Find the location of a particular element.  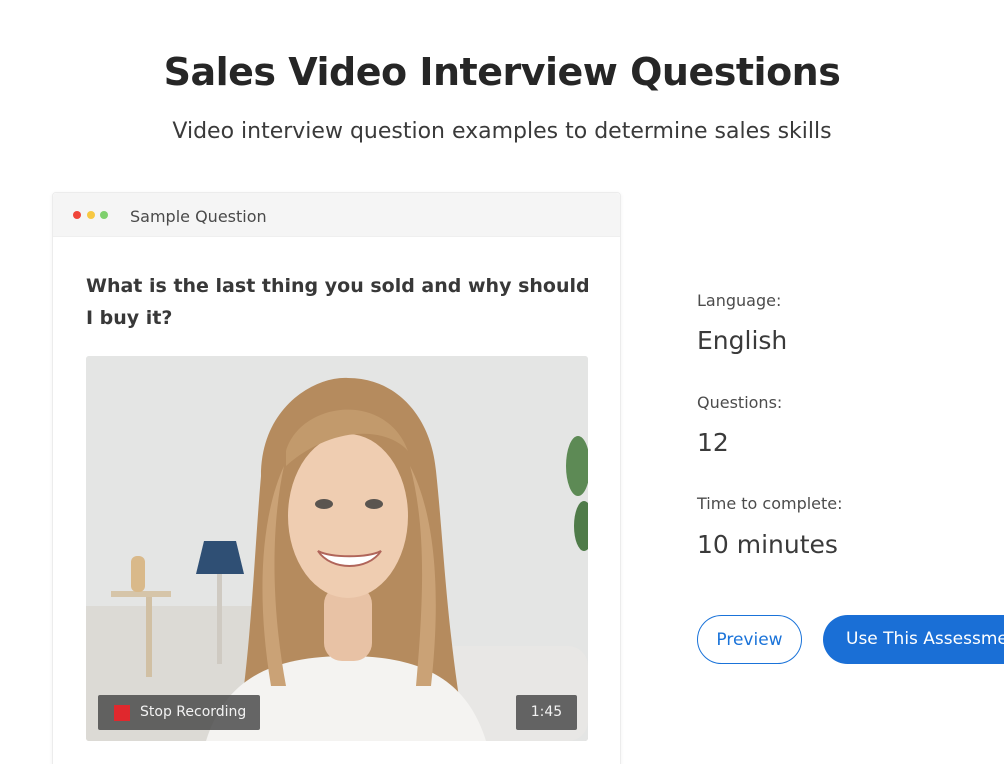

recording-timer-label: 1:45 is located at coordinates (546, 712).